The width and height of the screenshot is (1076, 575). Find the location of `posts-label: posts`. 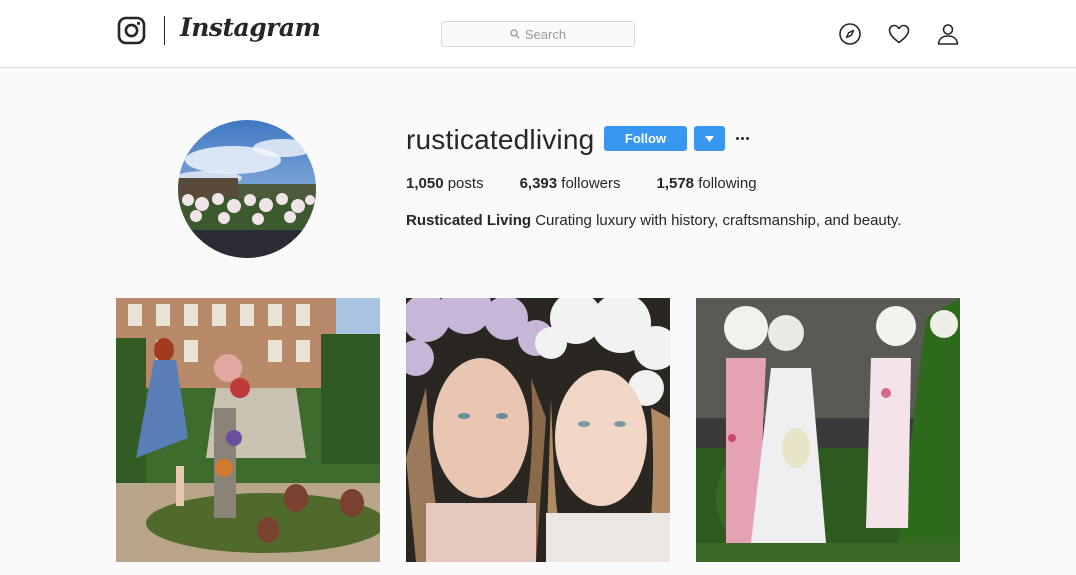

posts-label: posts is located at coordinates (465, 183).